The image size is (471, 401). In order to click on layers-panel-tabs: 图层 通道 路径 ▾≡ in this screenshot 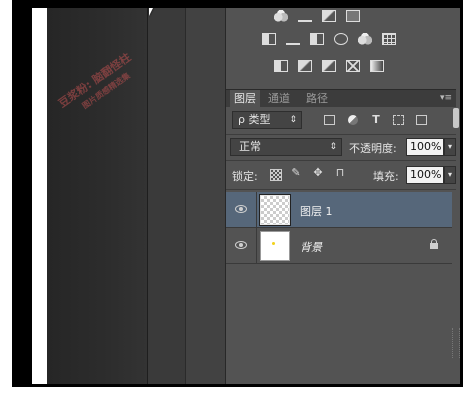, I will do `click(341, 98)`.